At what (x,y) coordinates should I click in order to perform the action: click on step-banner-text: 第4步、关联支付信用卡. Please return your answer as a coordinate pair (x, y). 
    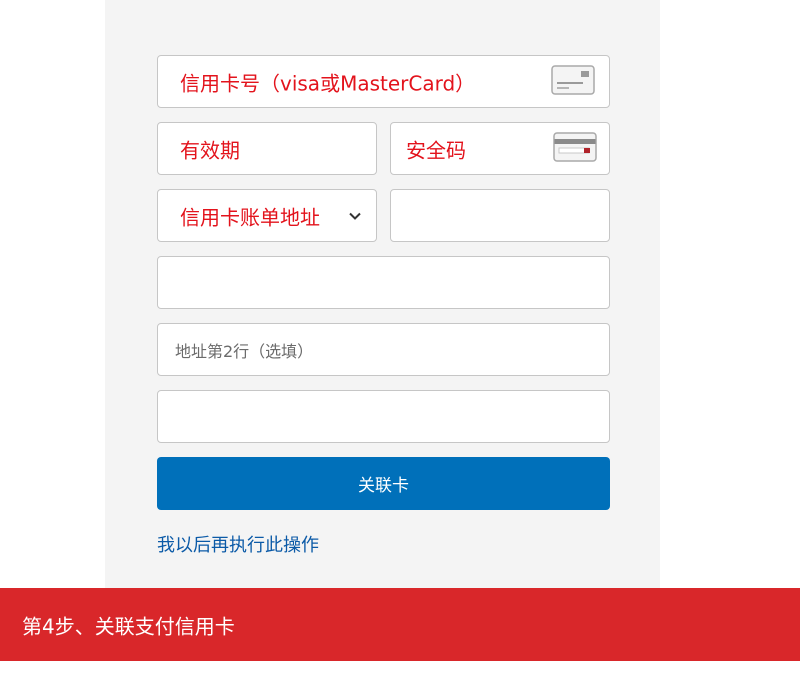
    Looking at the image, I should click on (128, 626).